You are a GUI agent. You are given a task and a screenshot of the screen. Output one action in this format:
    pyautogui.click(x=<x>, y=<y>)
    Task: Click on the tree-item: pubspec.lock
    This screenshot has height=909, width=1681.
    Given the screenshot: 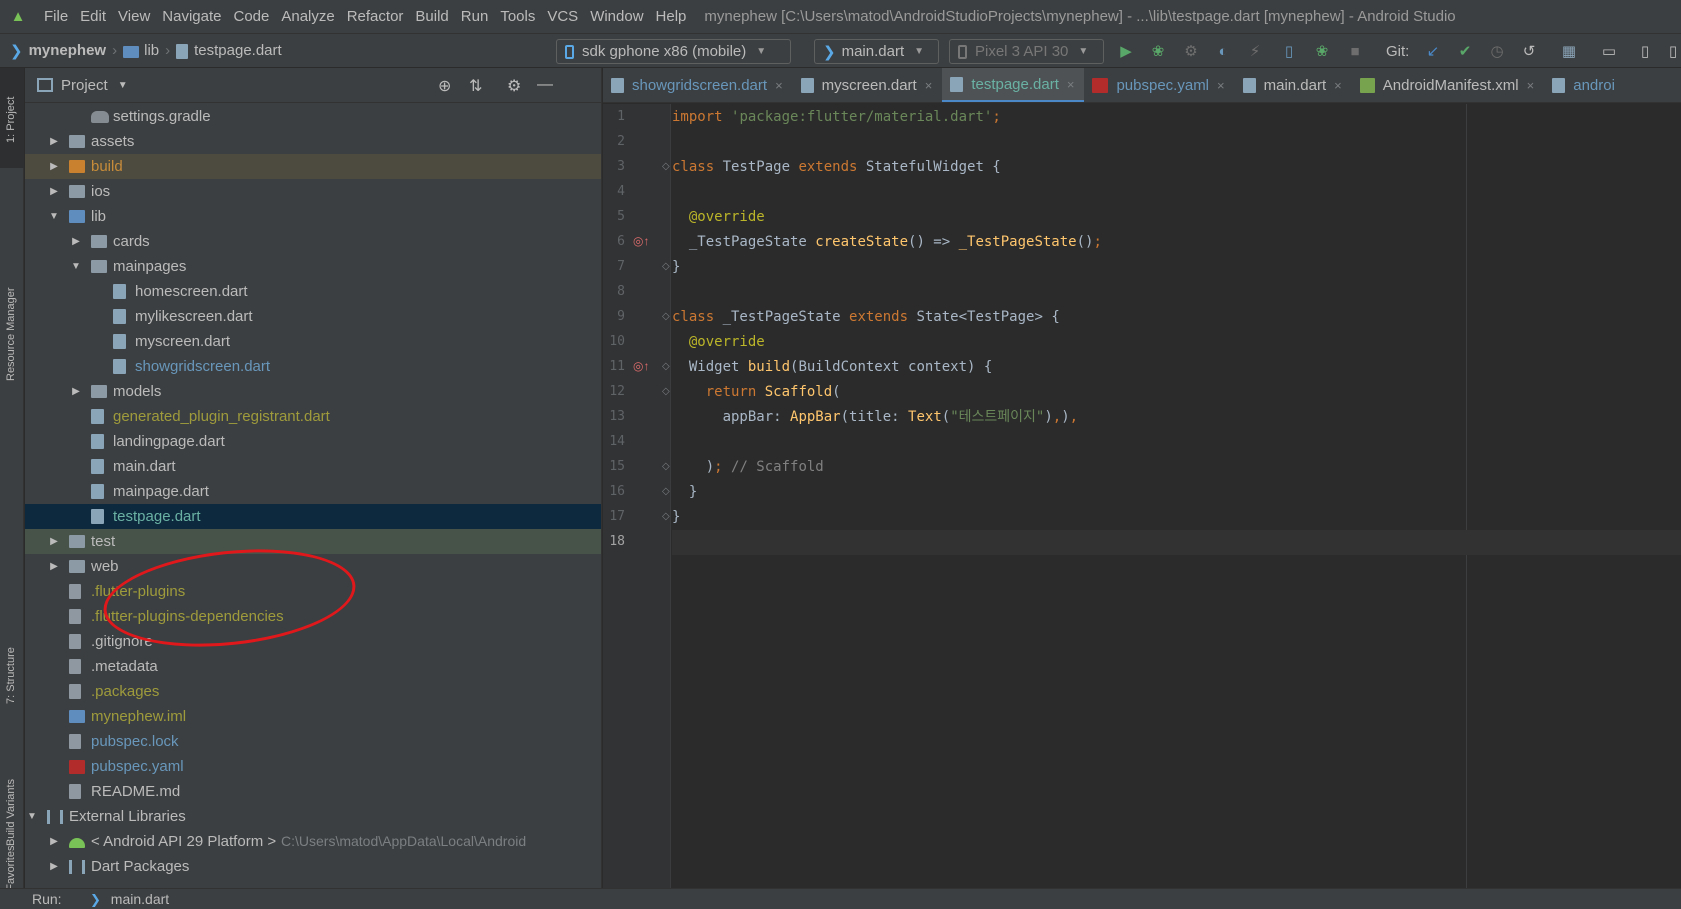 What is the action you would take?
    pyautogui.click(x=313, y=741)
    